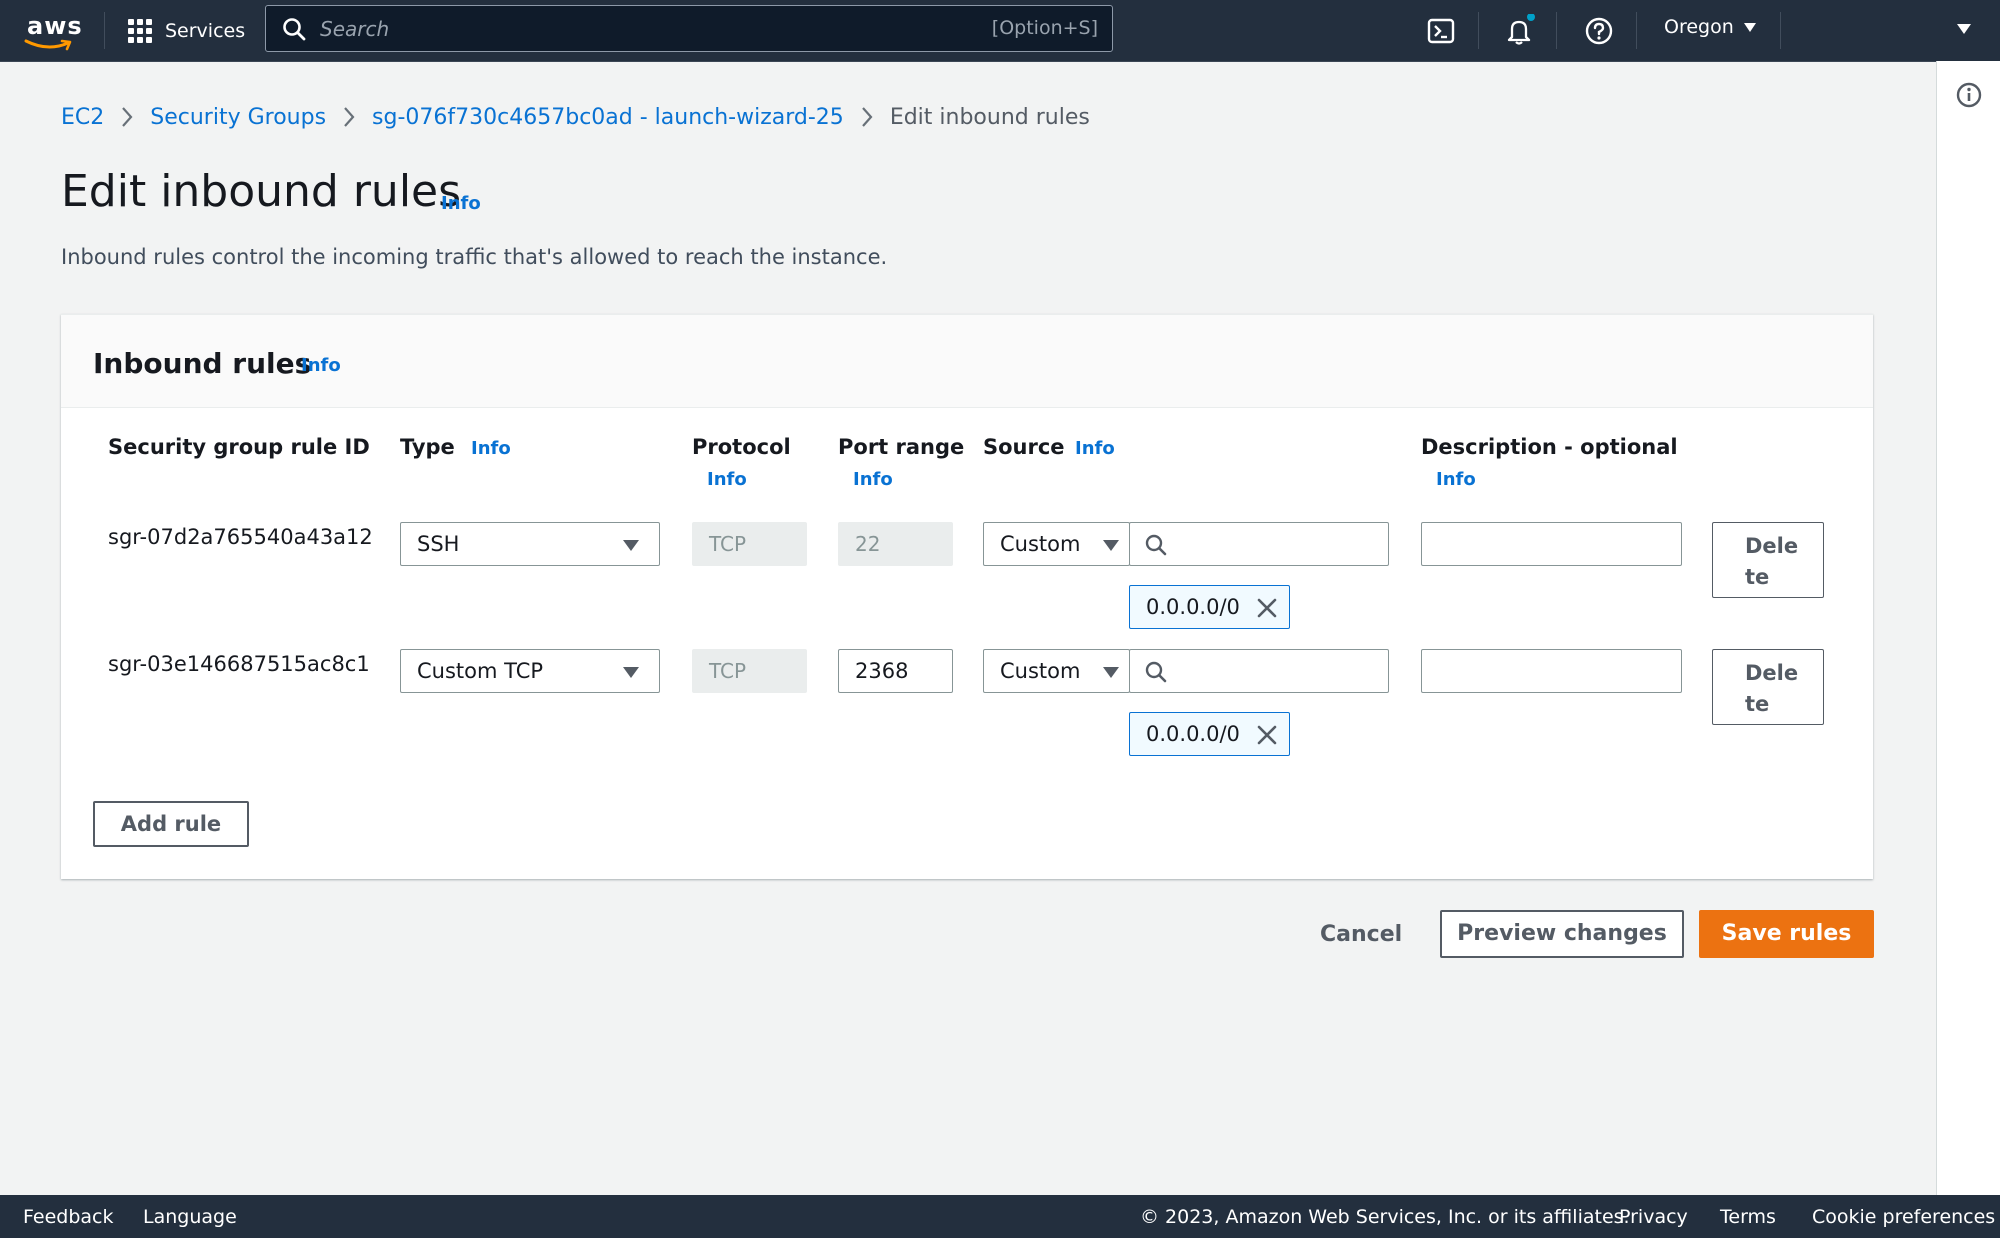 This screenshot has height=1238, width=2000. What do you see at coordinates (1562, 934) in the screenshot?
I see `preview-changes-button: Preview changes` at bounding box center [1562, 934].